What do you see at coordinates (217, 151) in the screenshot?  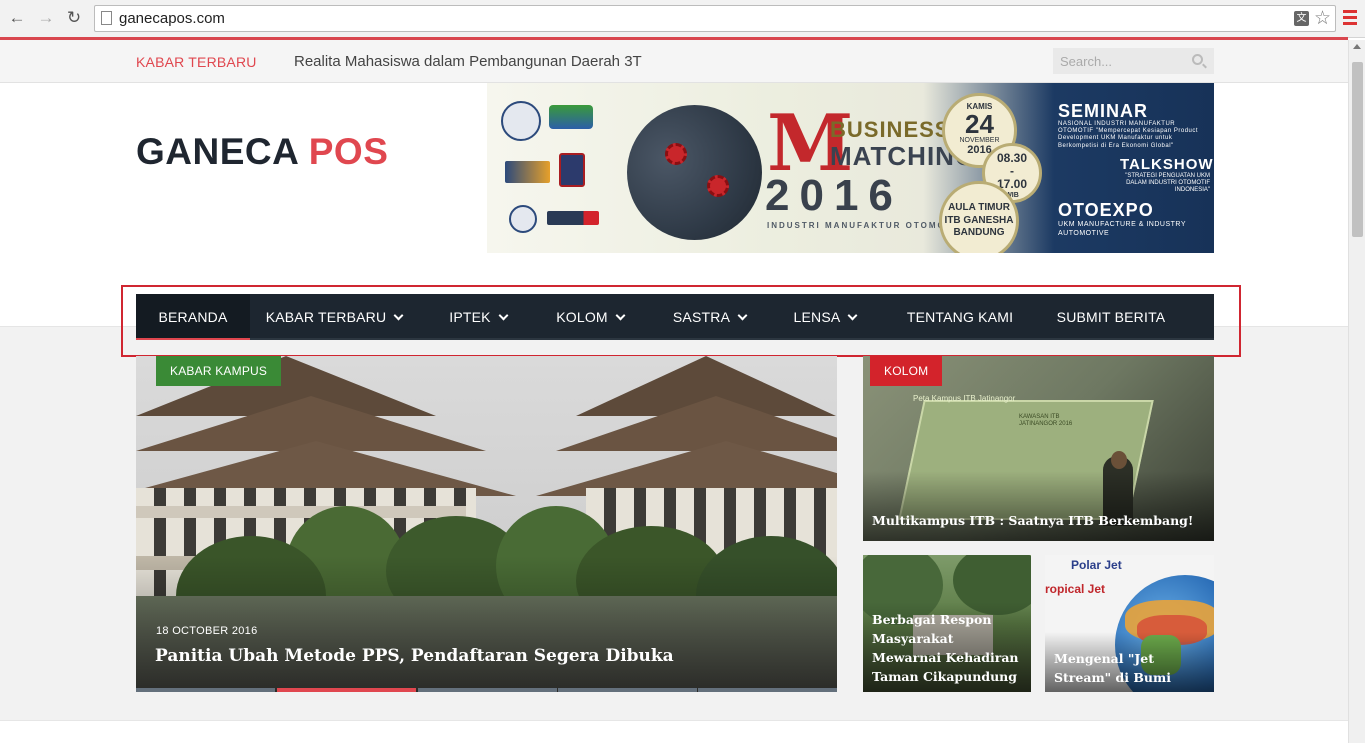 I see `logo-text-primary: GANECA` at bounding box center [217, 151].